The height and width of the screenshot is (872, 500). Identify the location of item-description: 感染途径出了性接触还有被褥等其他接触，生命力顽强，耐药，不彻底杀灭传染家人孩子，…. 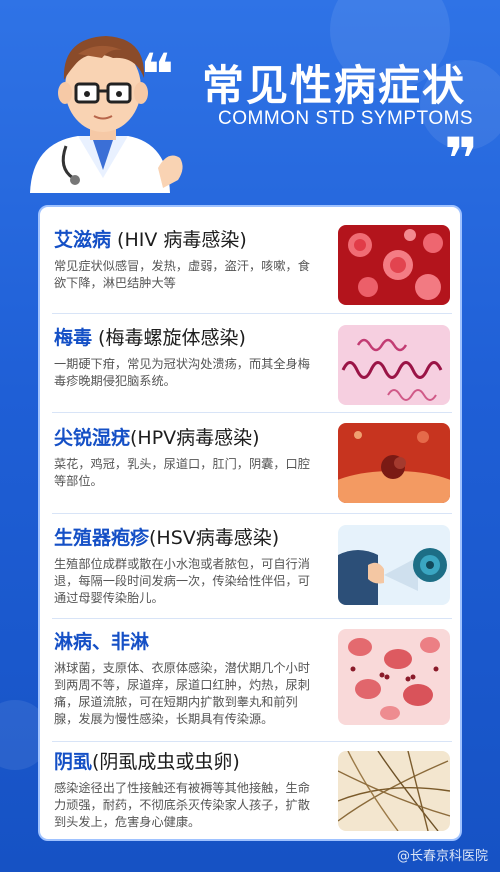
(182, 805).